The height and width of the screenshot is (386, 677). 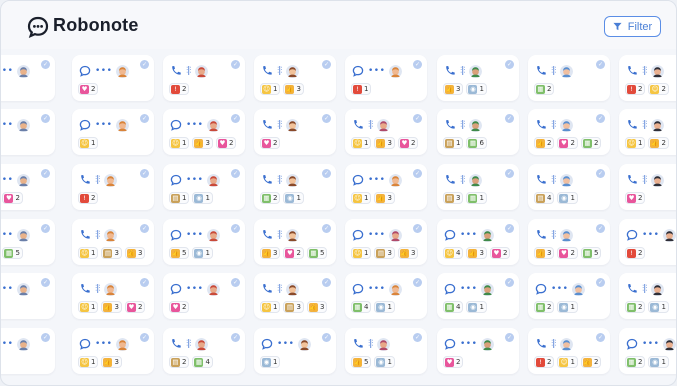 What do you see at coordinates (204, 351) in the screenshot?
I see `conversation-card: ✓ ⫶|⫶ ▤ 2 ▦ 4` at bounding box center [204, 351].